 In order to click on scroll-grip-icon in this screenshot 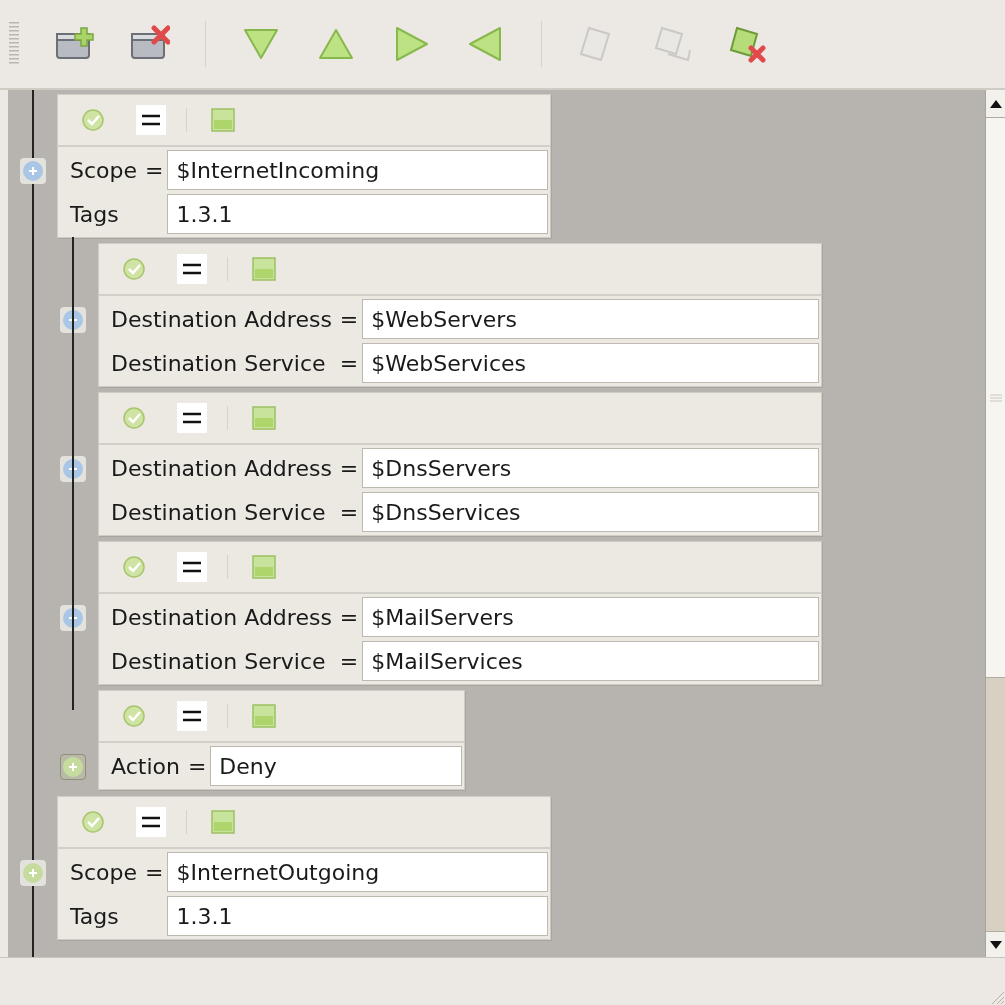, I will do `click(995, 397)`.